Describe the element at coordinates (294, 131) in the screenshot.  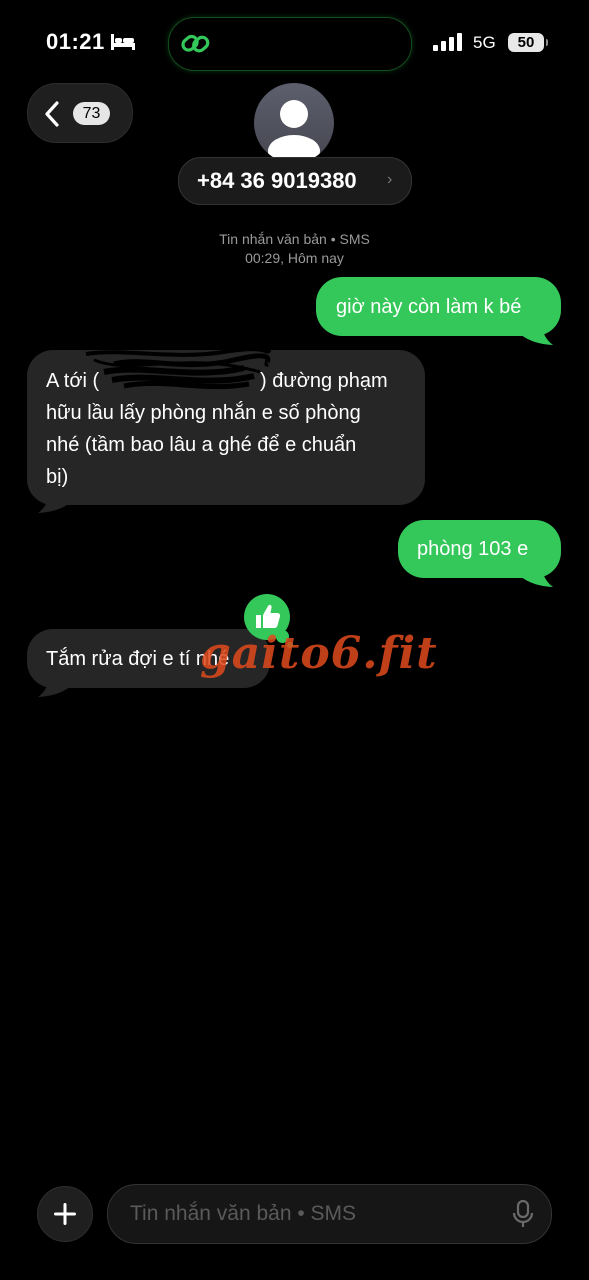
I see `person-icon` at that location.